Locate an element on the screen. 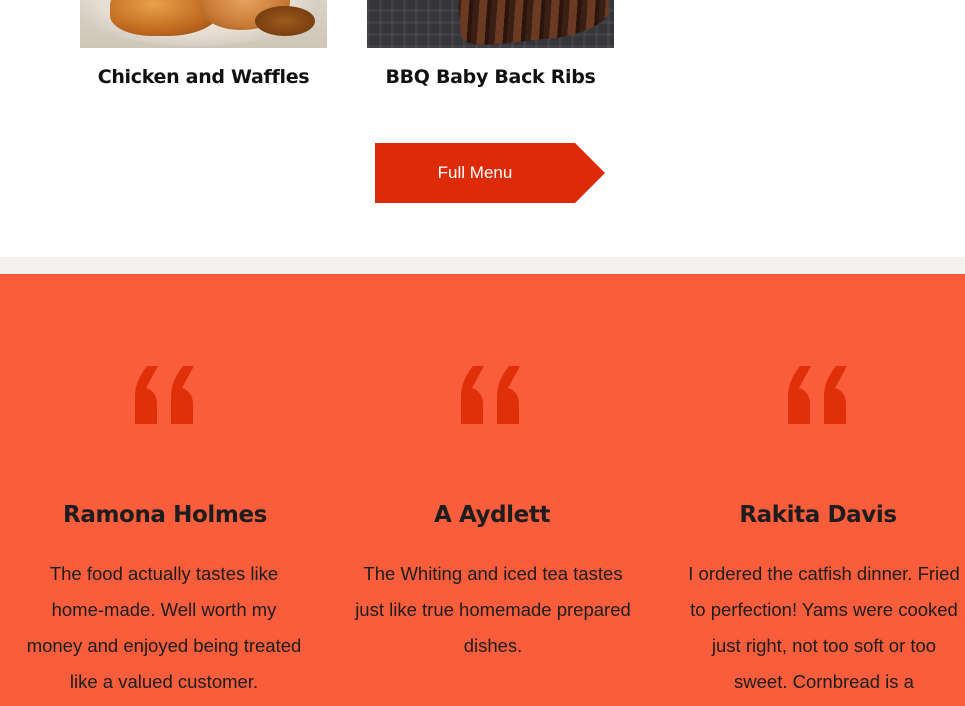 The width and height of the screenshot is (965, 706). reviewer-name: Ramona Holmes is located at coordinates (165, 515).